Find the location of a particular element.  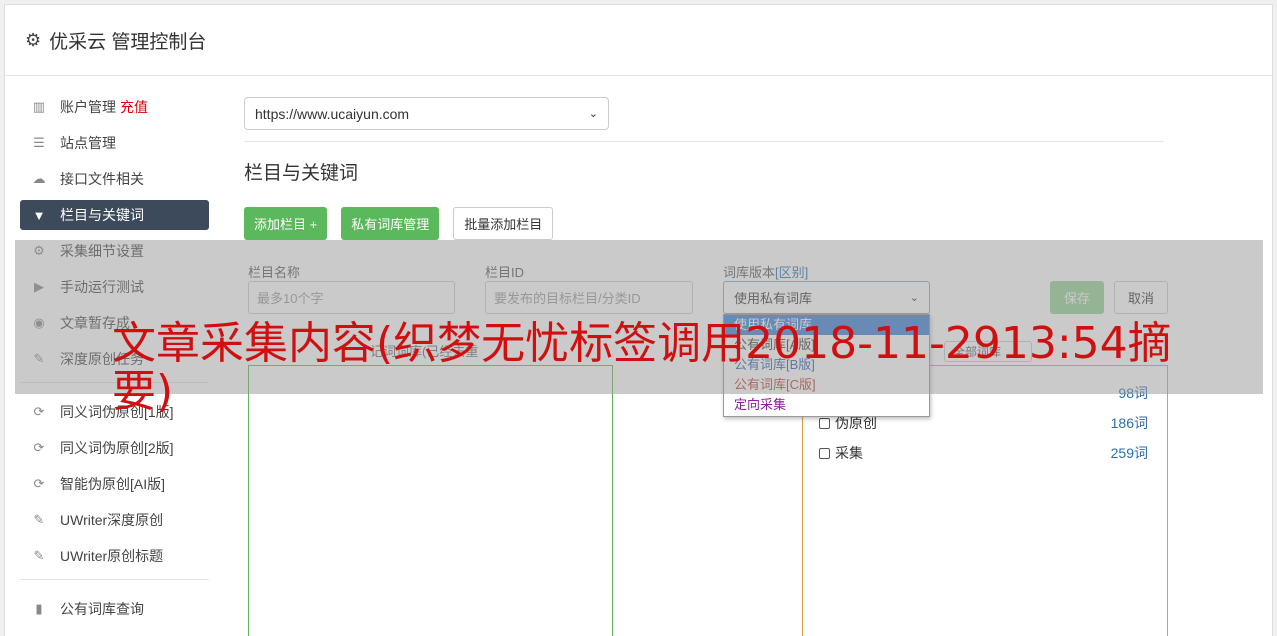

lib-count: 259词 is located at coordinates (1129, 453).